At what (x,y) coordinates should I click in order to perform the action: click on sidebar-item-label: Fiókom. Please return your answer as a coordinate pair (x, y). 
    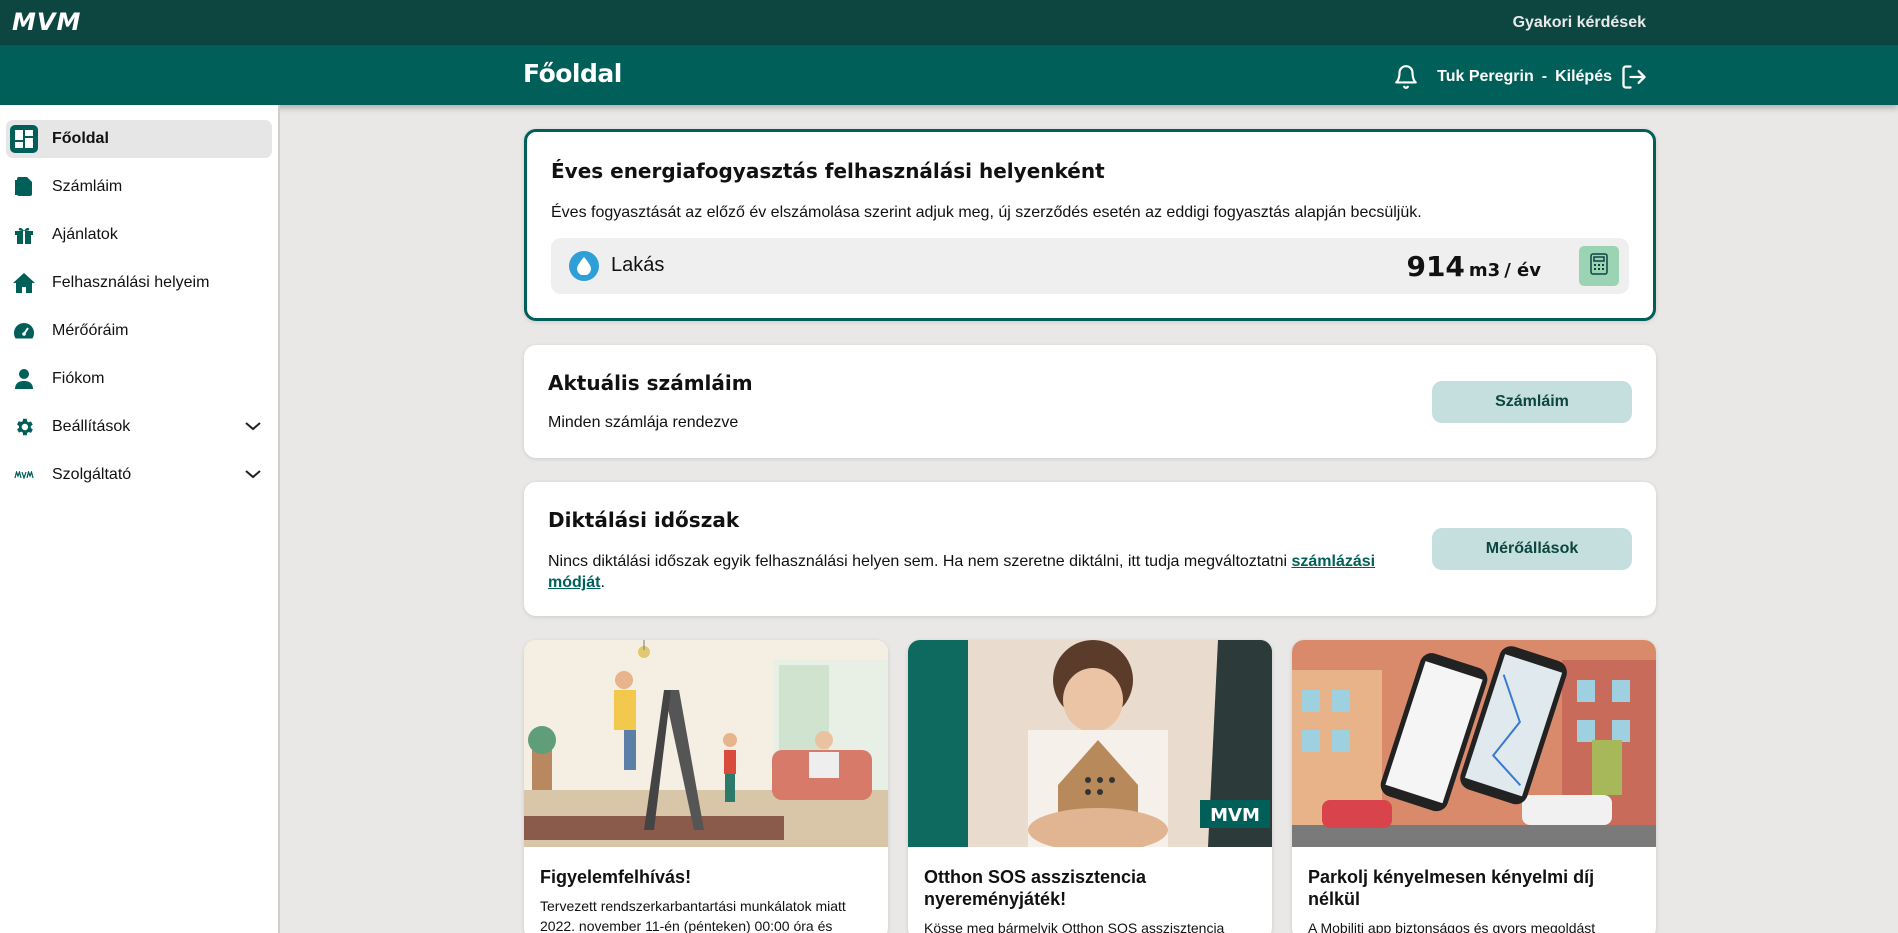
    Looking at the image, I should click on (78, 378).